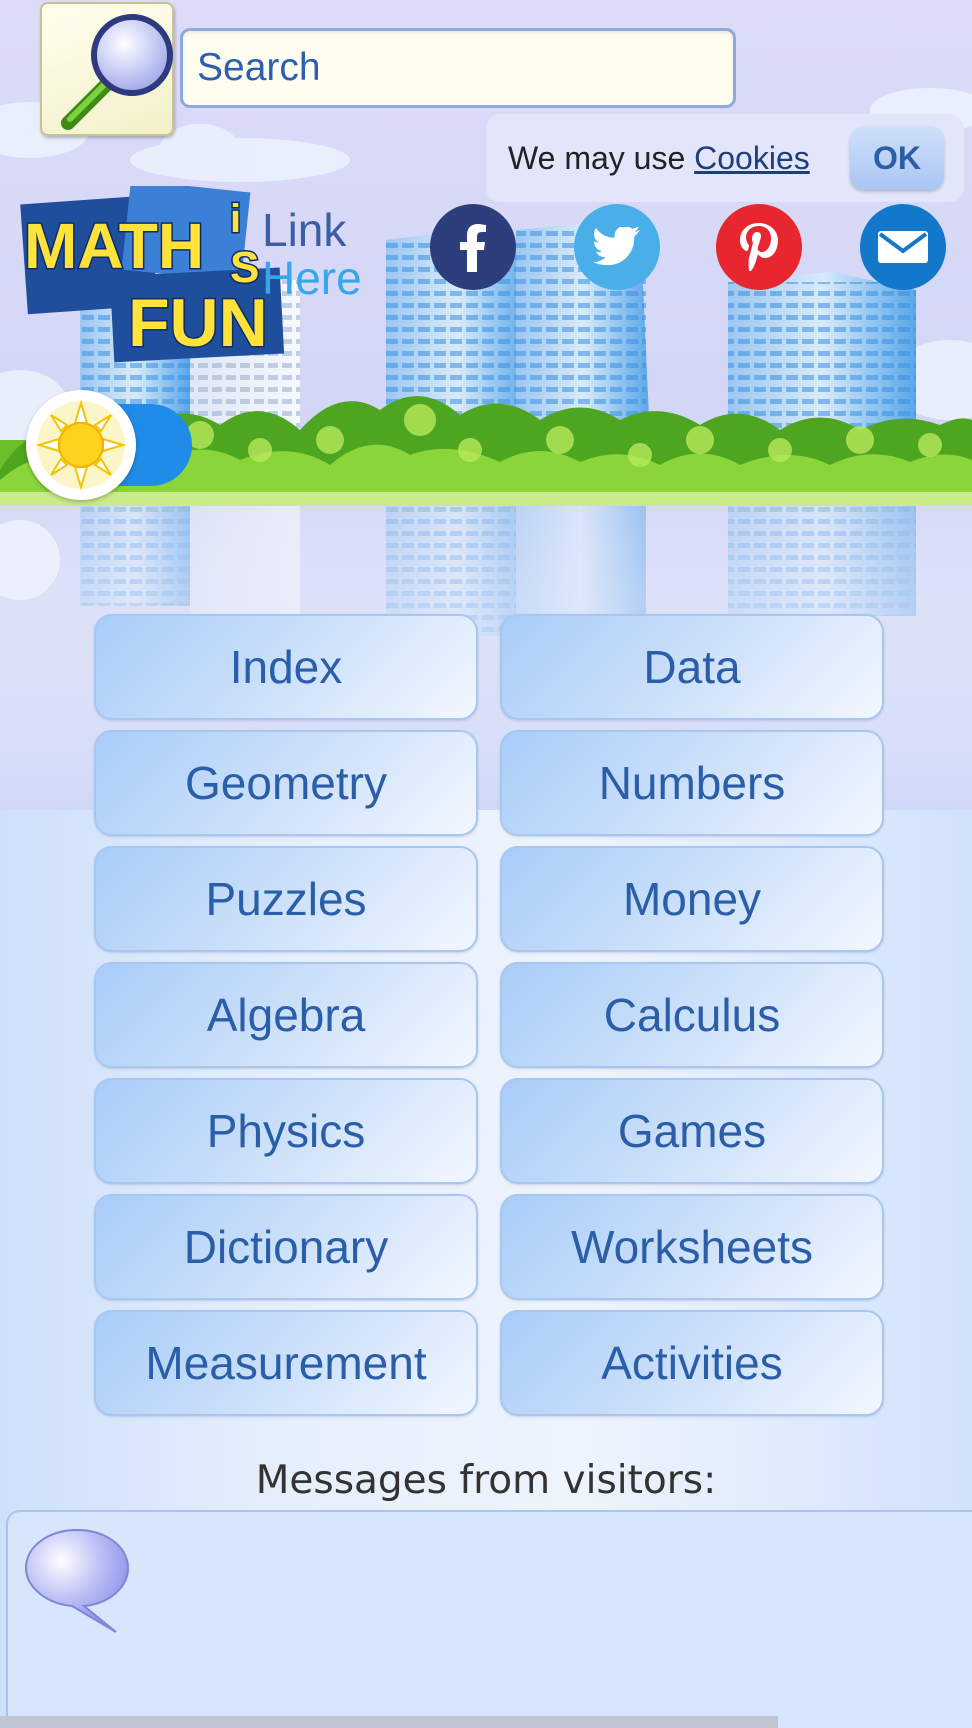 This screenshot has height=1728, width=972. I want to click on cookie-notice: We may use Cookies OK, so click(725, 158).